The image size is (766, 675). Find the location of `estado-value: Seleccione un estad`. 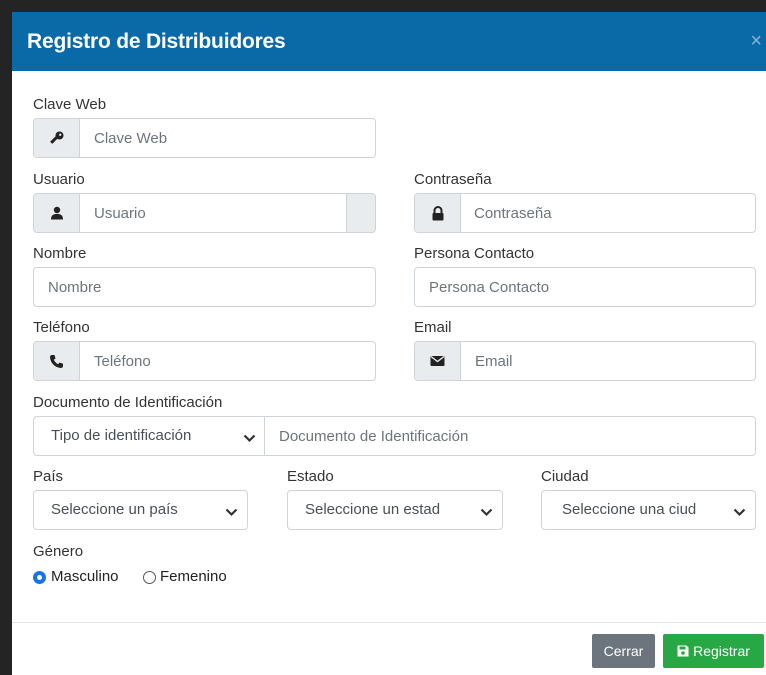

estado-value: Seleccione un estad is located at coordinates (373, 509).